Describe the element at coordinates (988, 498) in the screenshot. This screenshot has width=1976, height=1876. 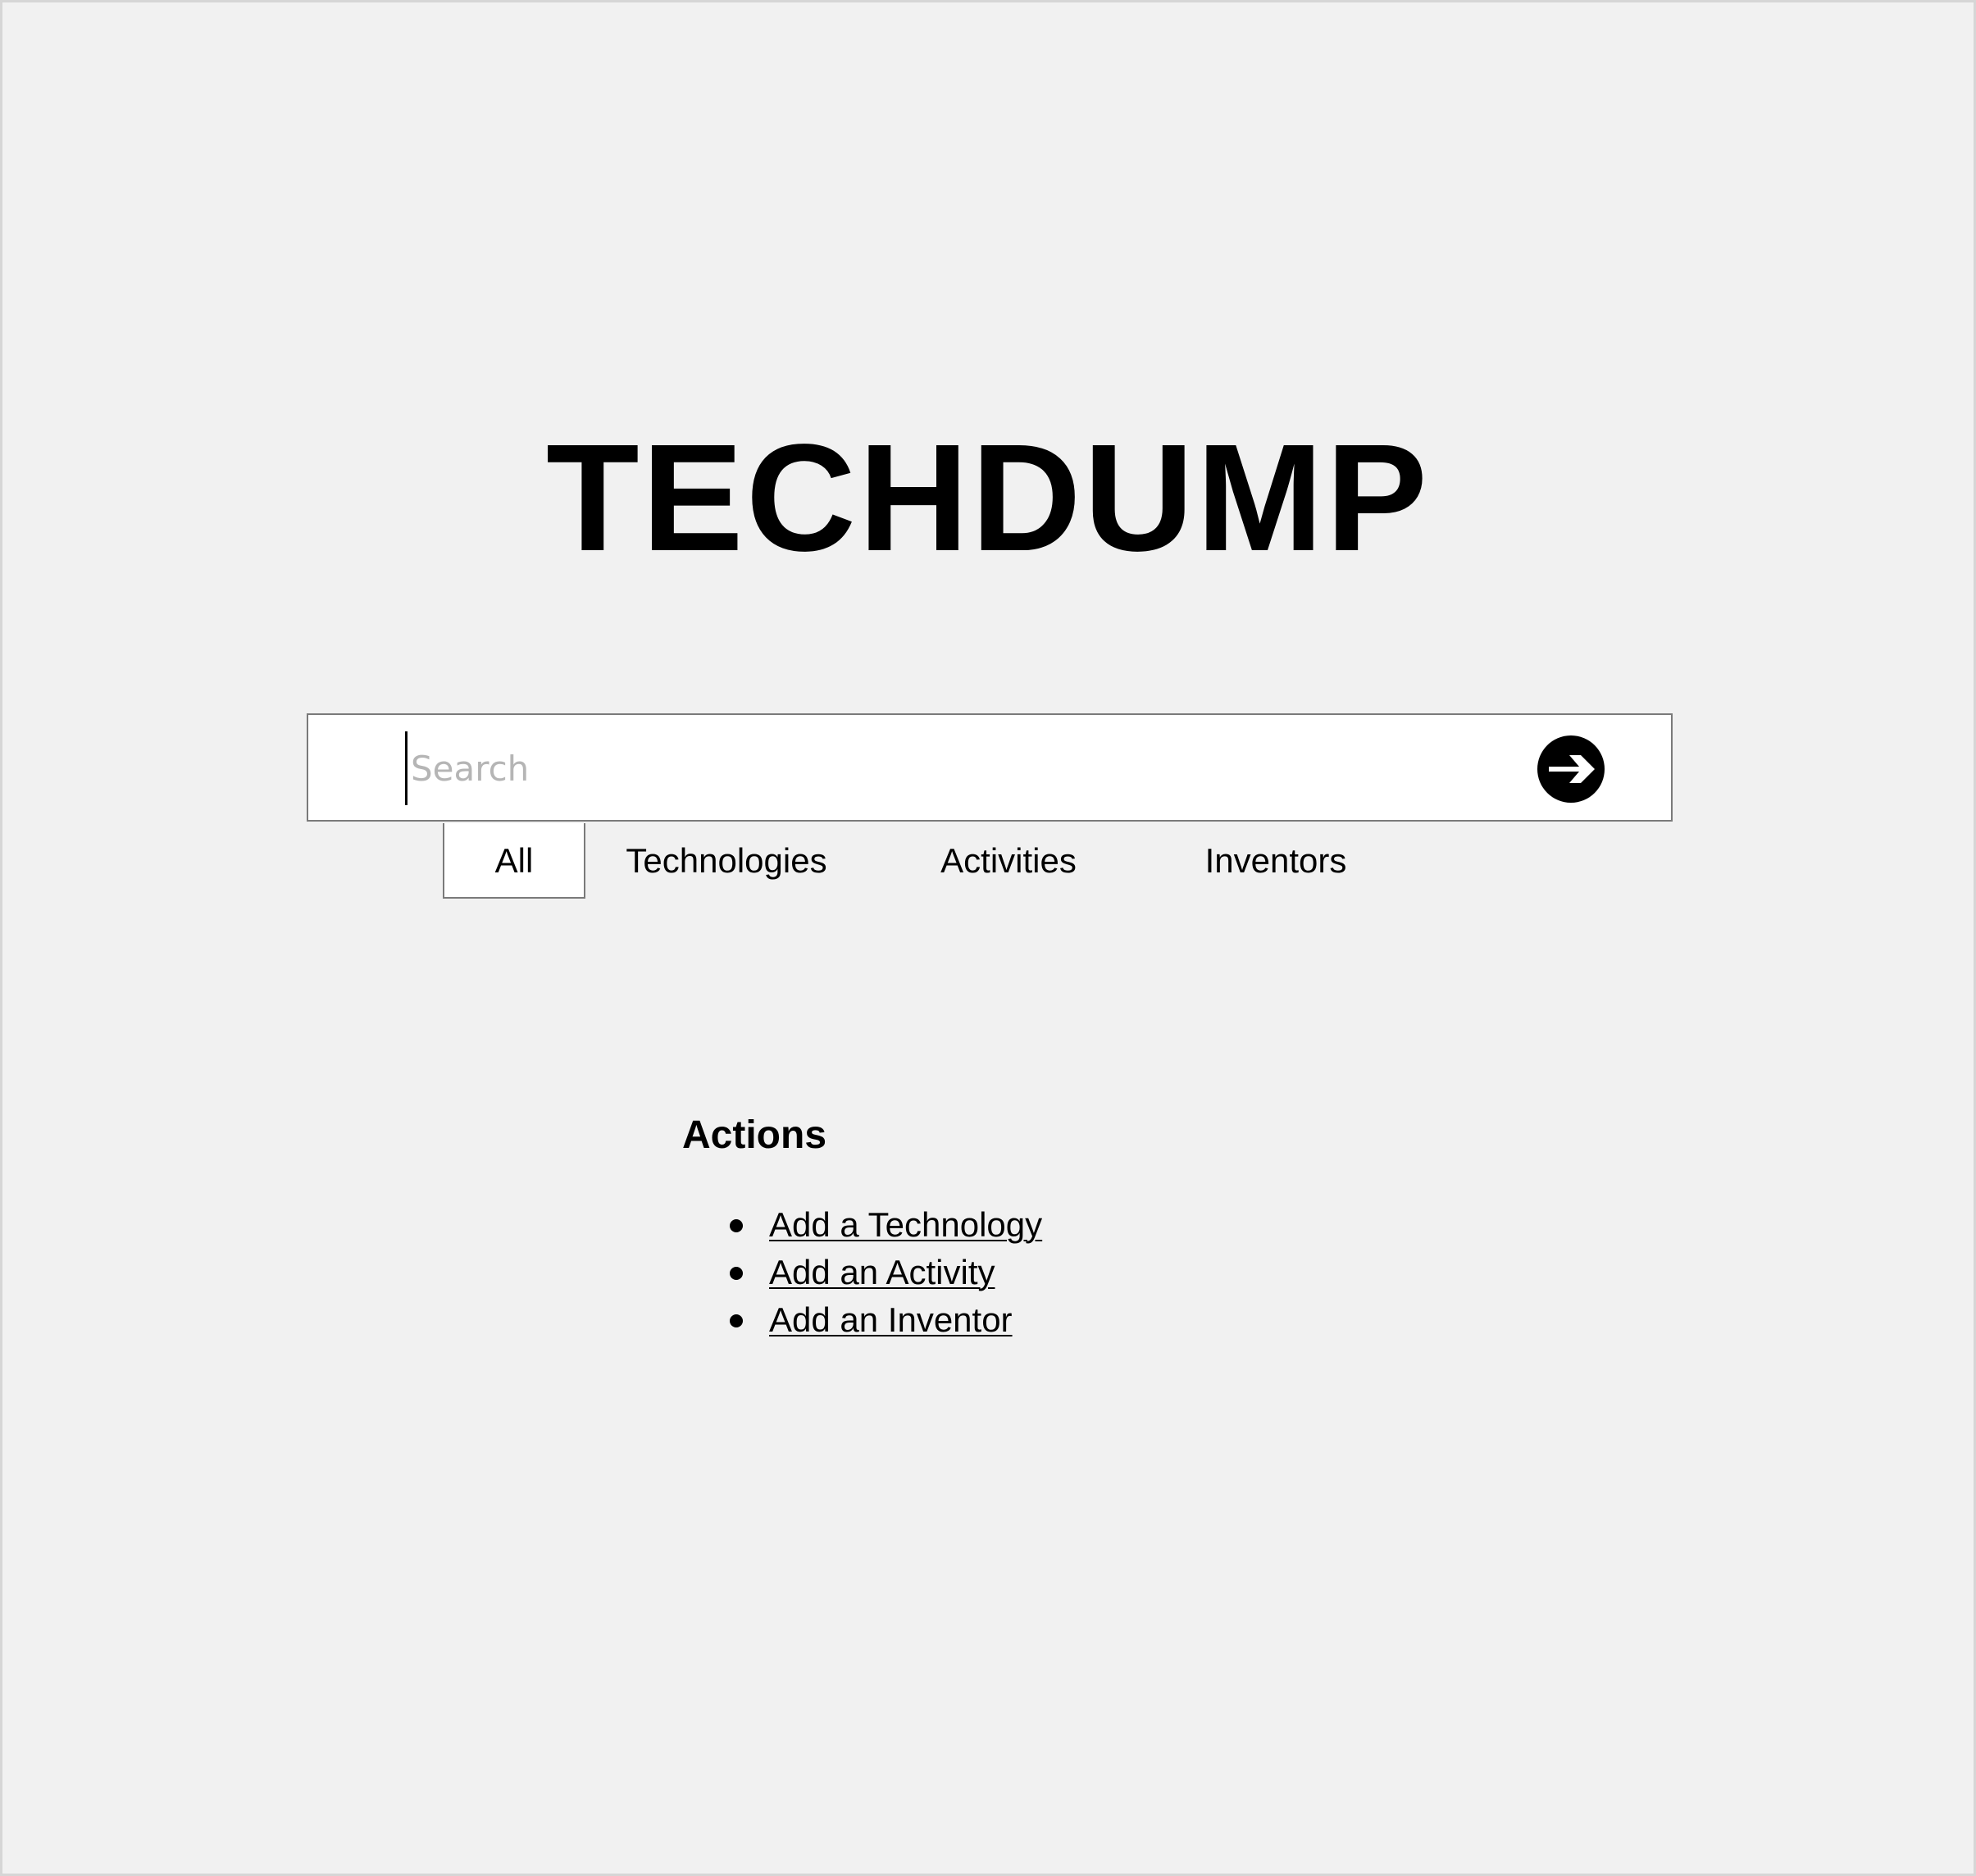
I see `site-logo: TECHDUMP` at that location.